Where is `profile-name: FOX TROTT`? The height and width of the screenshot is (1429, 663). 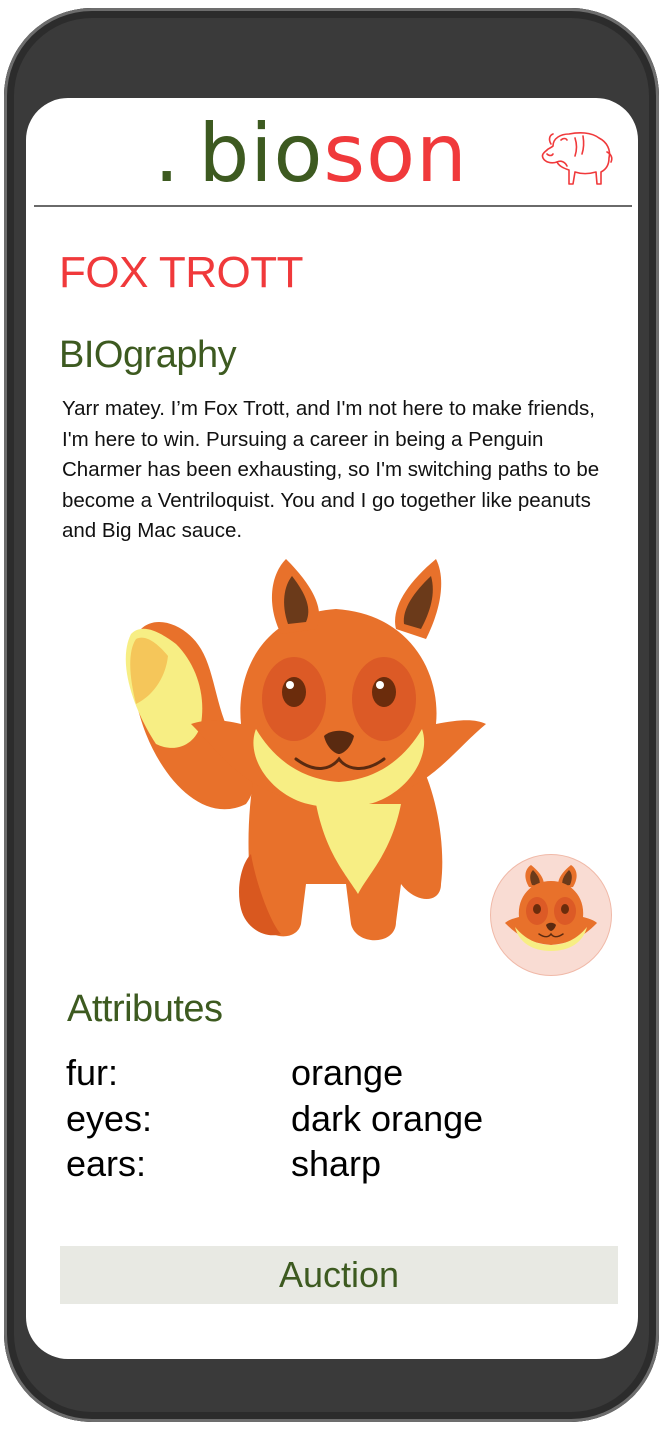 profile-name: FOX TROTT is located at coordinates (181, 272).